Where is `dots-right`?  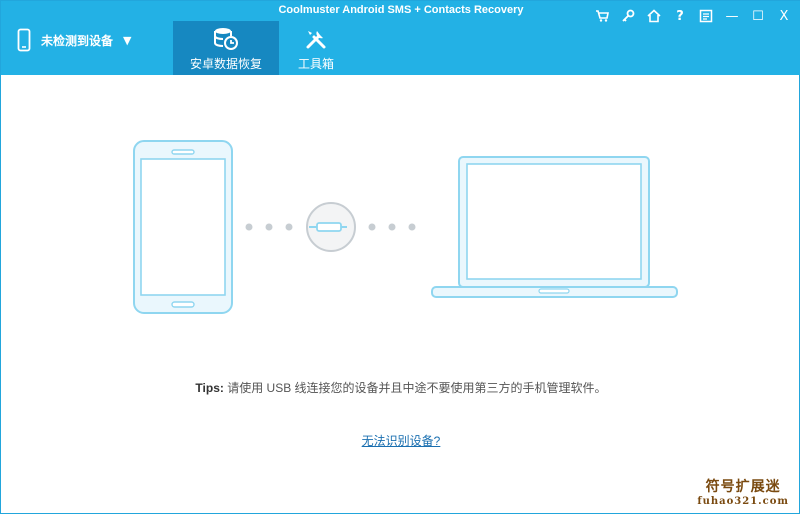
dots-right is located at coordinates (392, 227).